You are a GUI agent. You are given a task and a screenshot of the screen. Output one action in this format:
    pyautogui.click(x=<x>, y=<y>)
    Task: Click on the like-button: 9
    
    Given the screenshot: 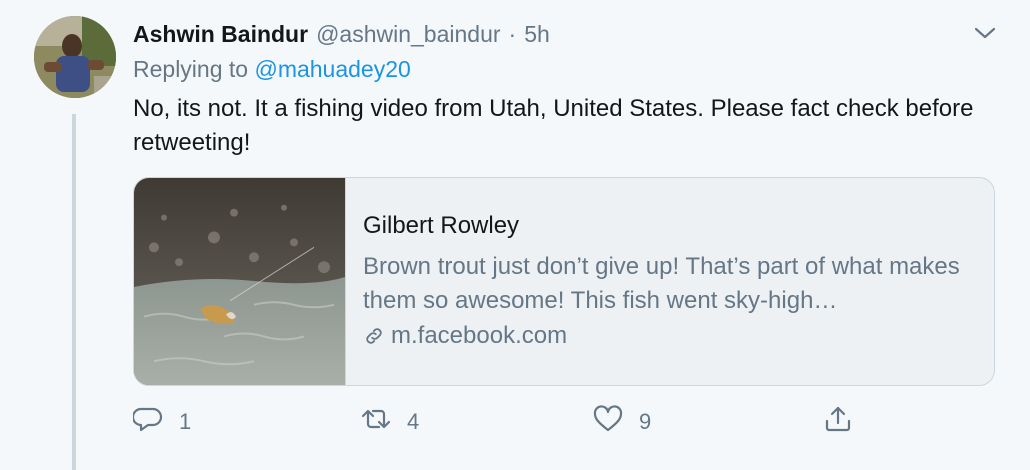 What is the action you would take?
    pyautogui.click(x=622, y=422)
    